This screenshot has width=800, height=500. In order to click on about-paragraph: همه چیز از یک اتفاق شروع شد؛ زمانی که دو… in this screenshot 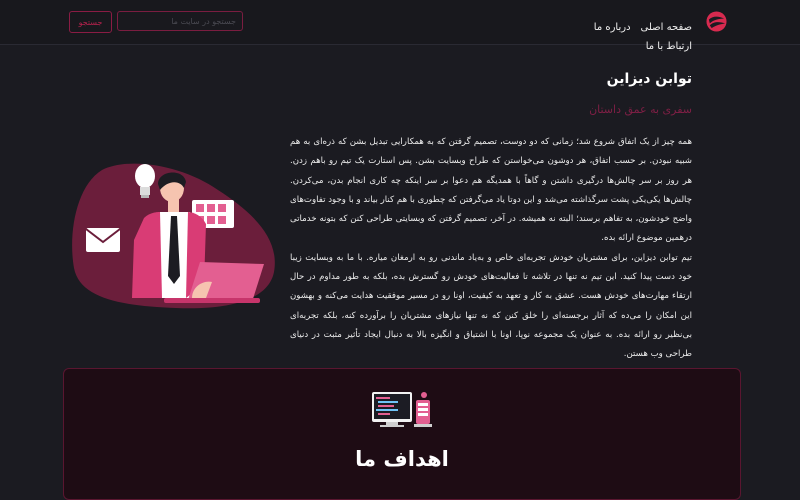, I will do `click(491, 190)`.